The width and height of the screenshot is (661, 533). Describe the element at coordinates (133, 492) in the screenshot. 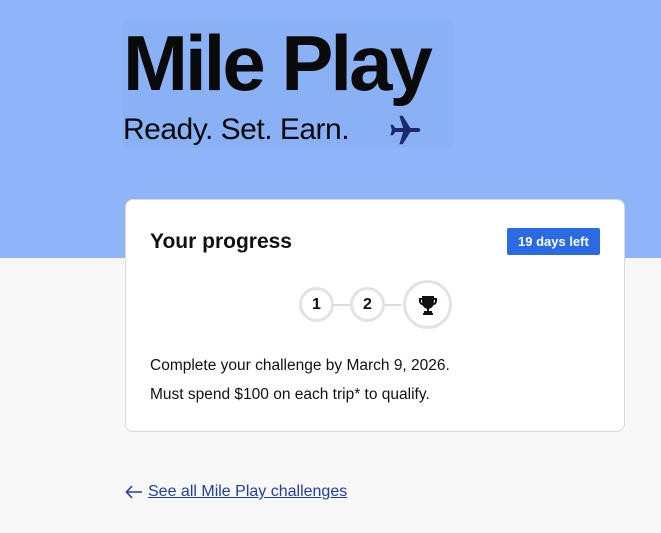

I see `arrow-left-icon` at that location.